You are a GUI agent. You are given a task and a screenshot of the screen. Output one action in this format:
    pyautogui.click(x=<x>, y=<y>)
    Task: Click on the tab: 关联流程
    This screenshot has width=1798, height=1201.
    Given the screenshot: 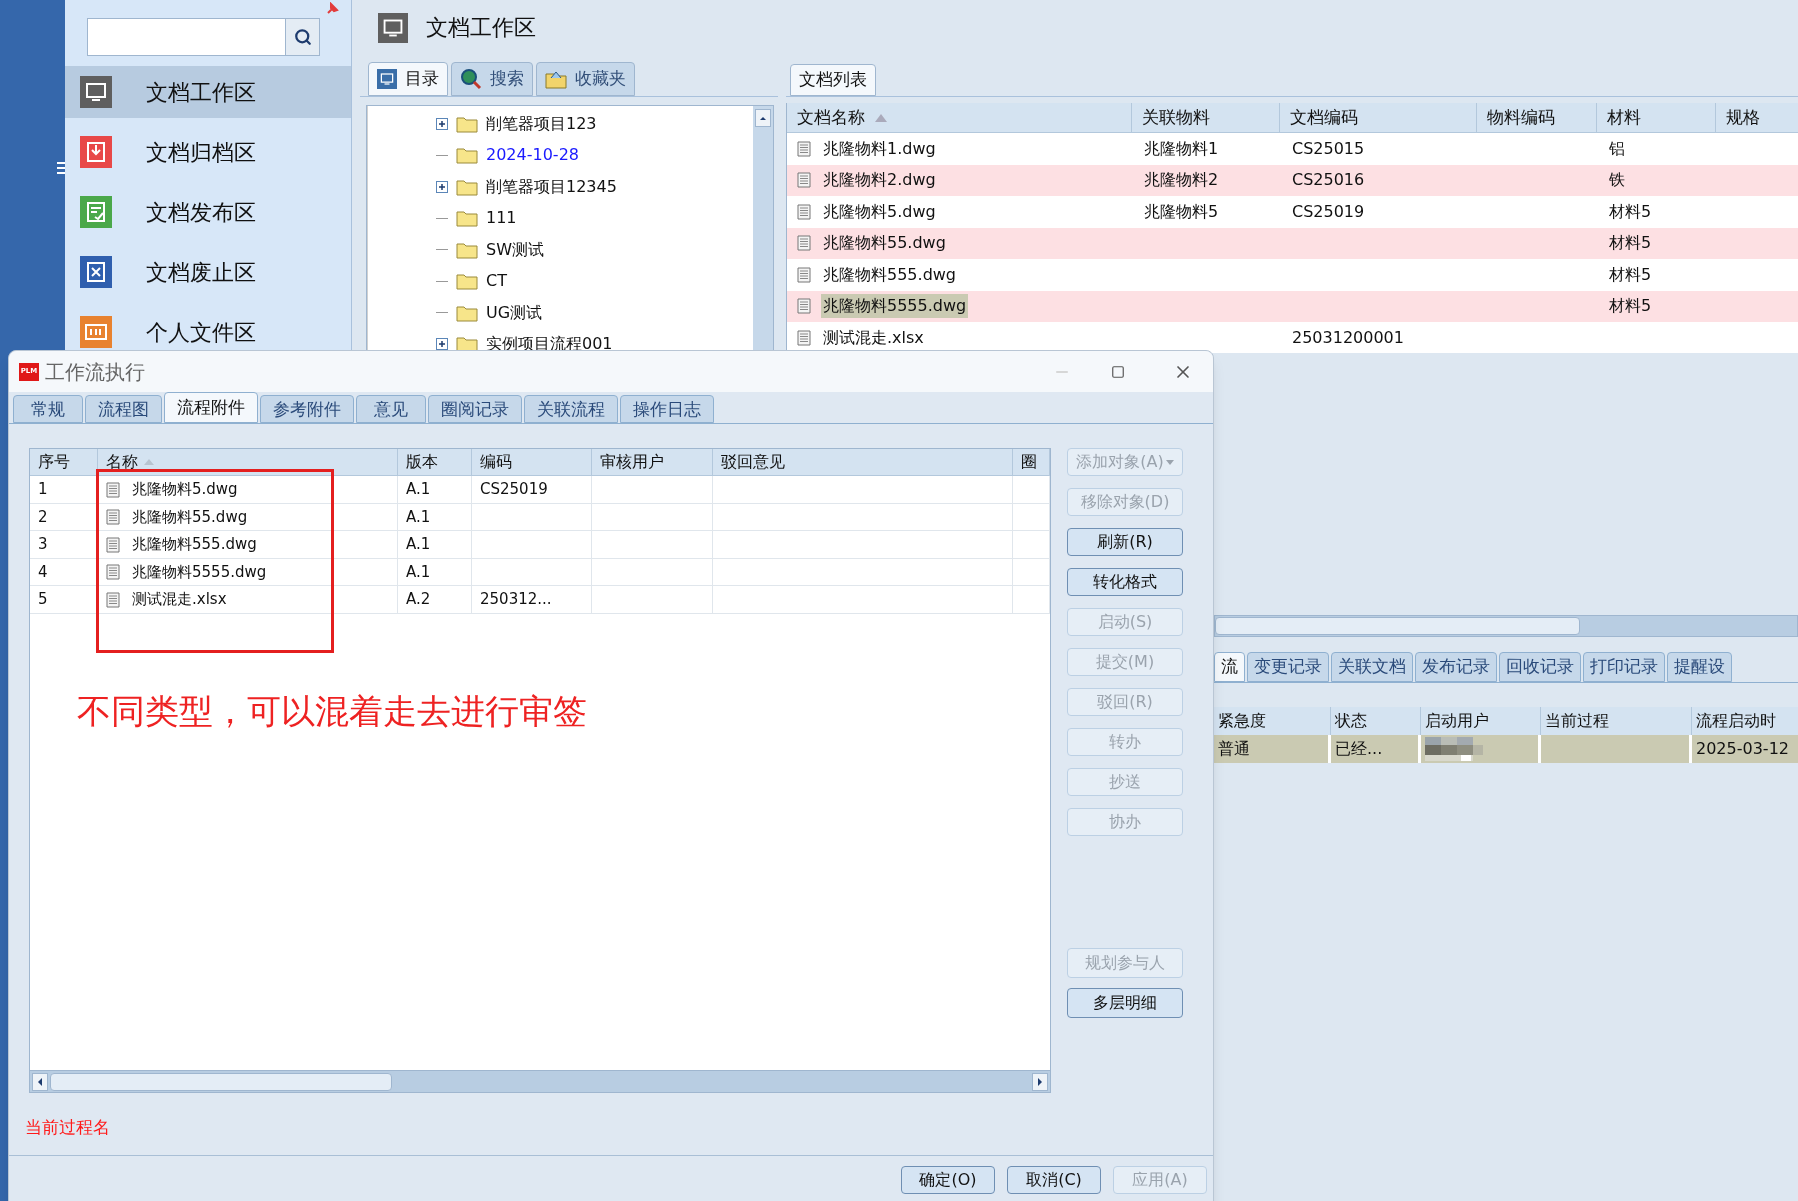 What is the action you would take?
    pyautogui.click(x=571, y=409)
    